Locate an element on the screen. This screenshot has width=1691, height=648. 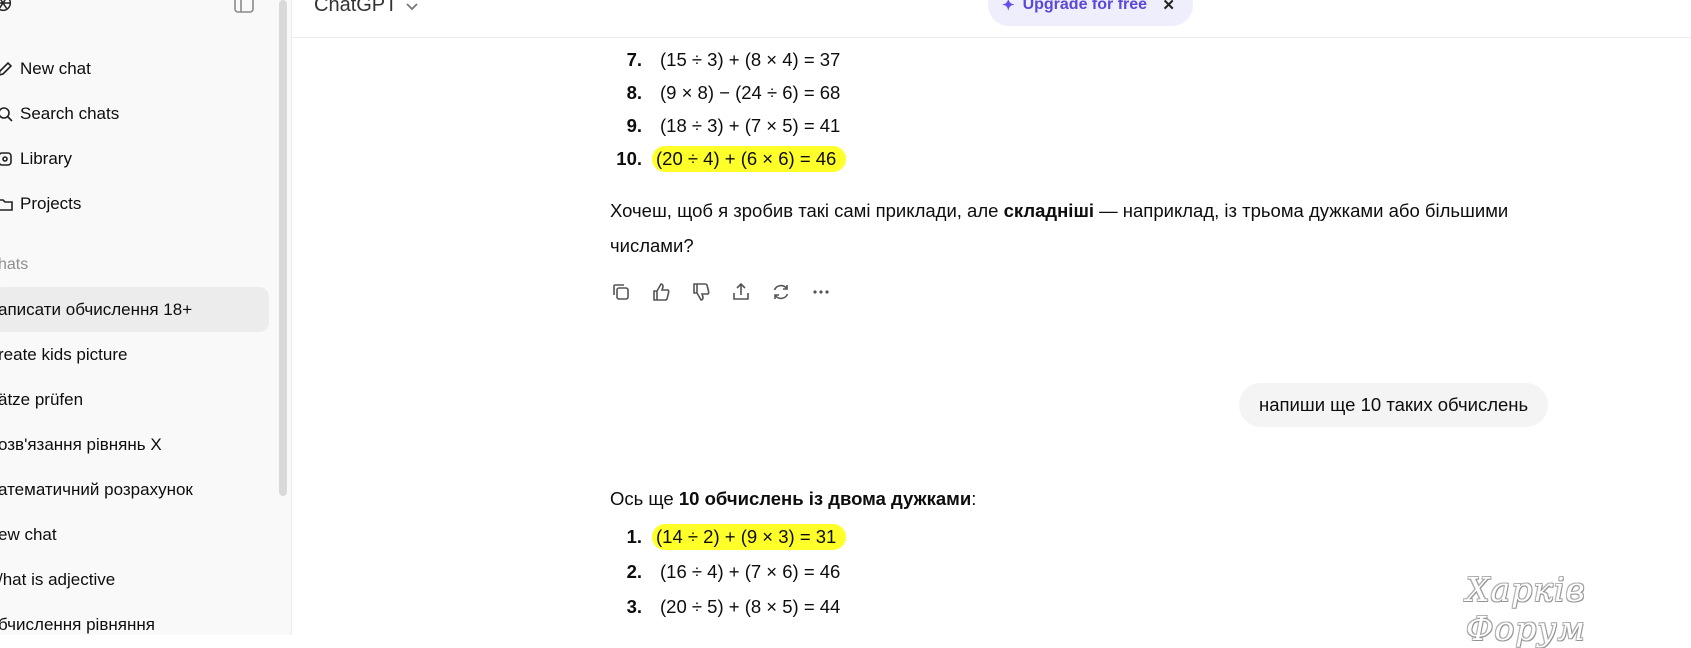
sparkle-icon: ✦ is located at coordinates (1008, 7).